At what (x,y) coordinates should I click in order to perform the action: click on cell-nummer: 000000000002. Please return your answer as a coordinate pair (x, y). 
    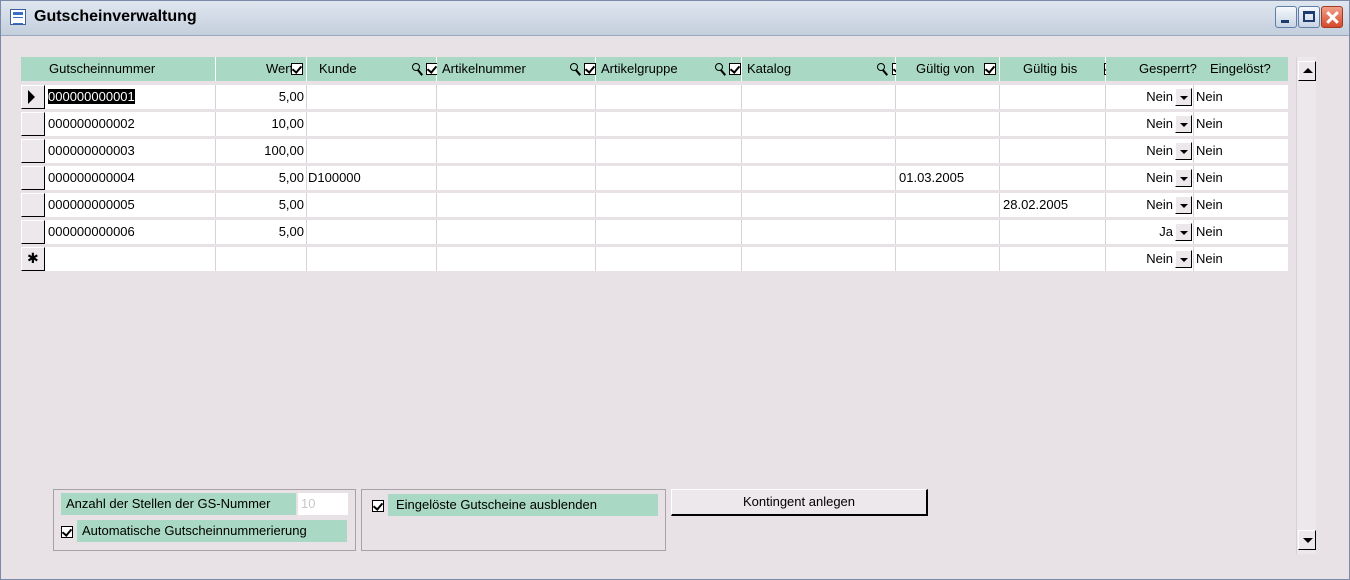
    Looking at the image, I should click on (130, 124).